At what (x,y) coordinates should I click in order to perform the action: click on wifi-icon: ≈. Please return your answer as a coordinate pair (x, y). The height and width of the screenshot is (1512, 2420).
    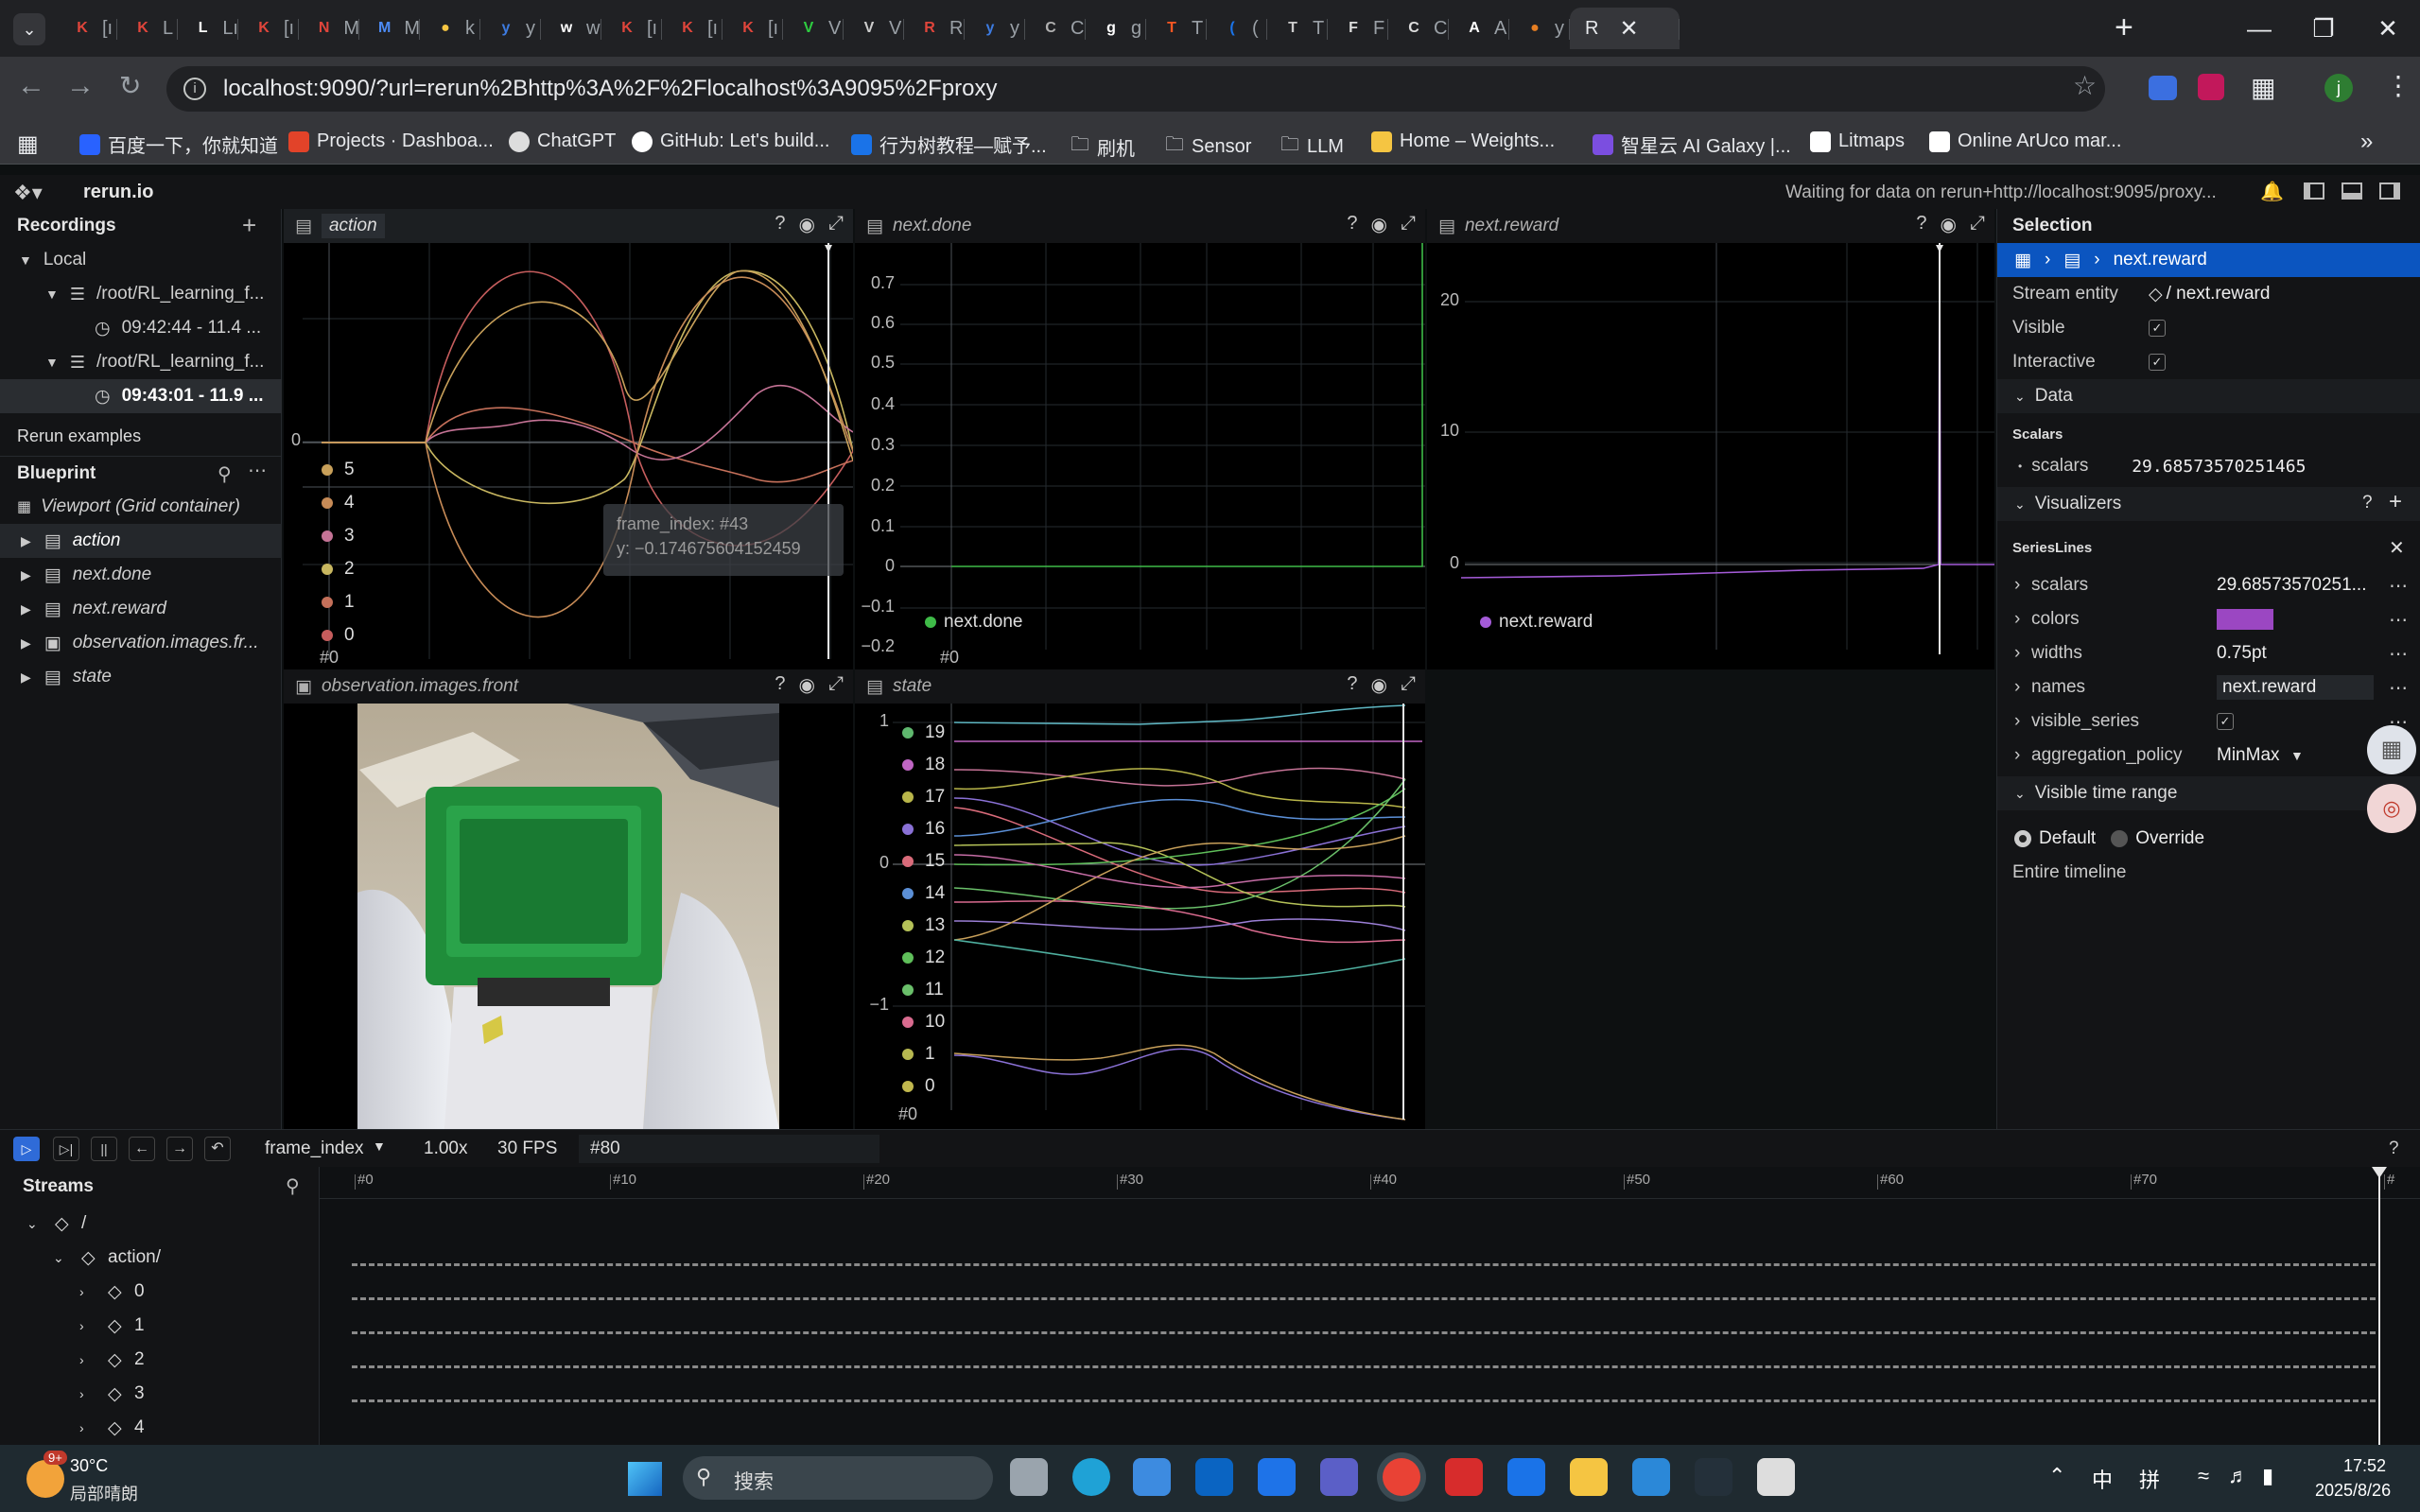
    Looking at the image, I should click on (2204, 1476).